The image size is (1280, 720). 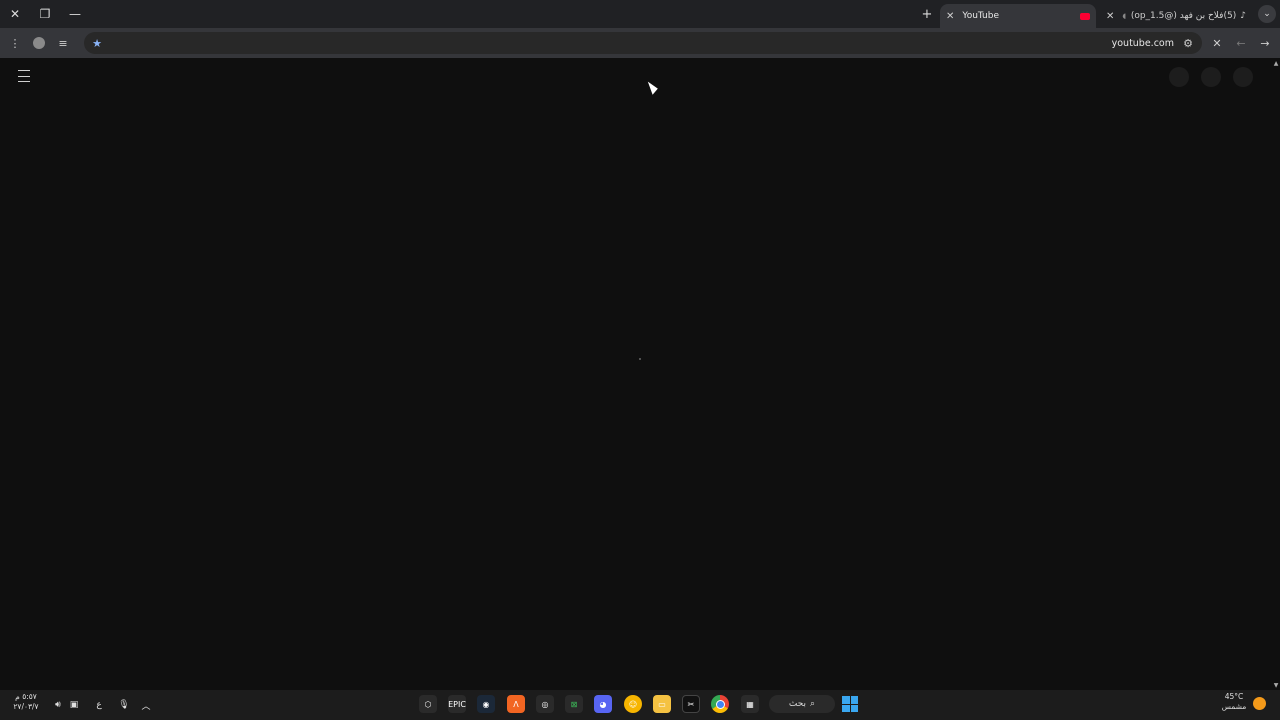 I want to click on restore-icon: ❐, so click(x=45, y=14).